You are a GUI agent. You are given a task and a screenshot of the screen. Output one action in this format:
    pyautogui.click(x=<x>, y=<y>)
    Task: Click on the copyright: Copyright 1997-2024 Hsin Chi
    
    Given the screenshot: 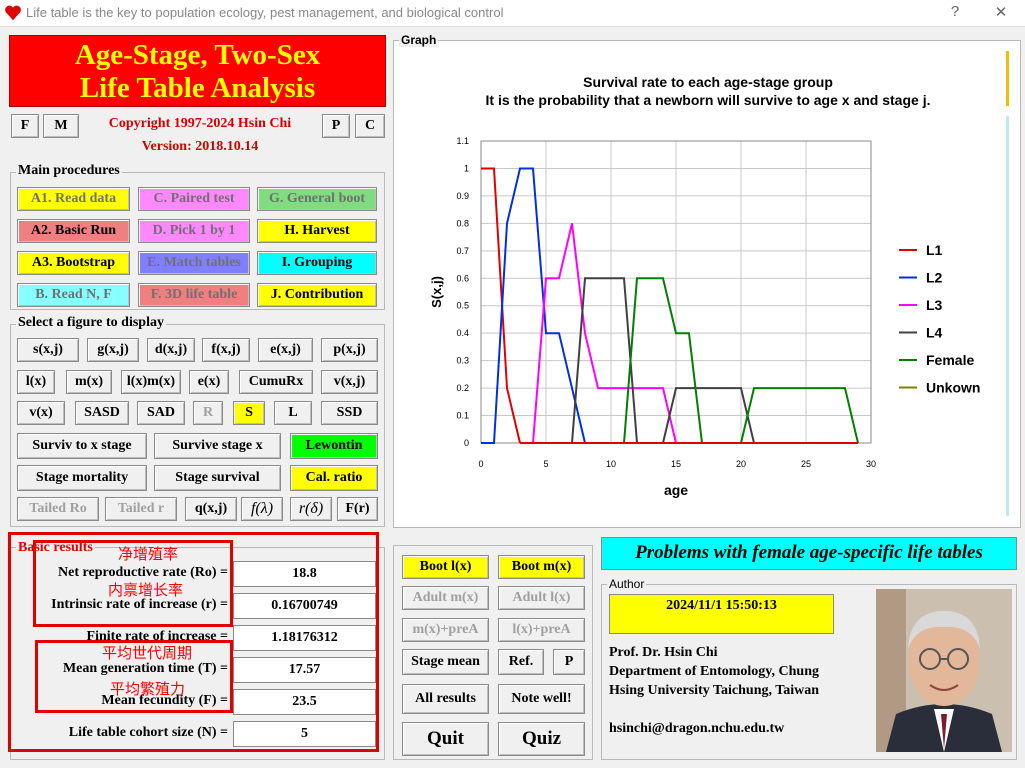 What is the action you would take?
    pyautogui.click(x=200, y=123)
    